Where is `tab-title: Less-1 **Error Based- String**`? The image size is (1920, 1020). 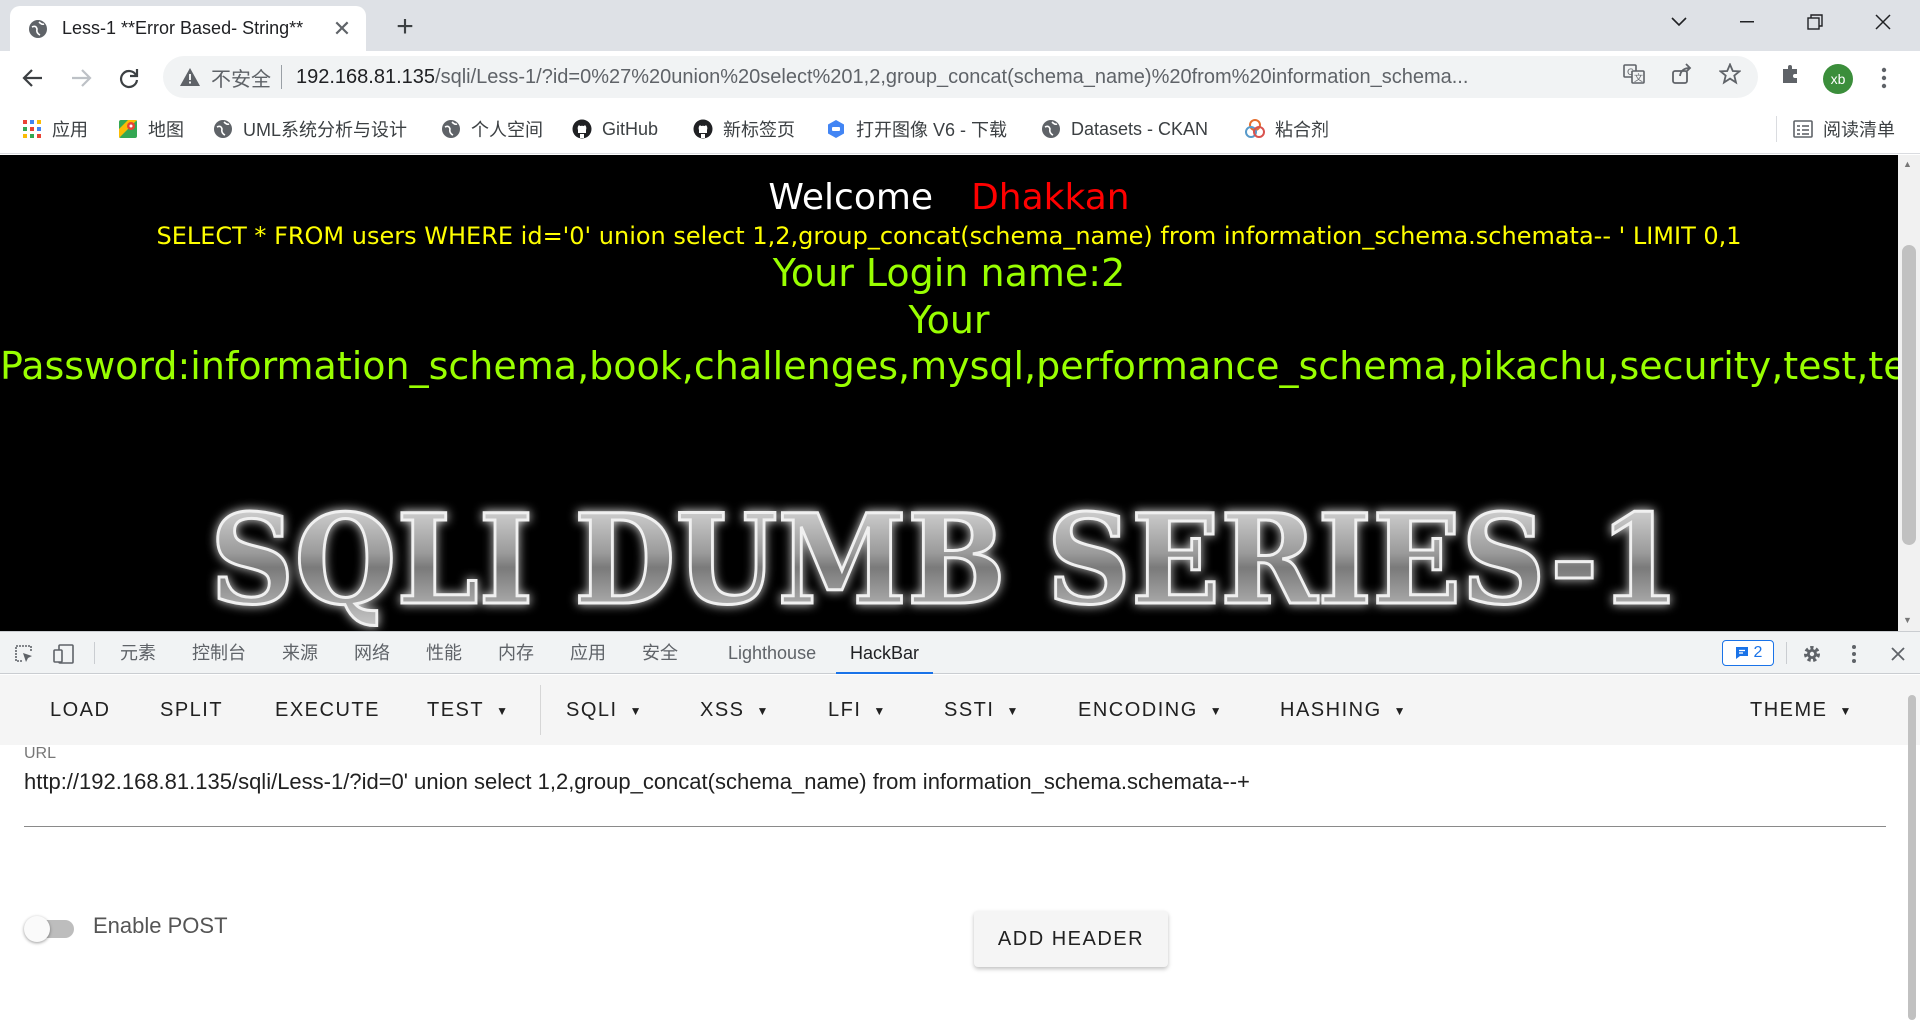
tab-title: Less-1 **Error Based- String** is located at coordinates (183, 28).